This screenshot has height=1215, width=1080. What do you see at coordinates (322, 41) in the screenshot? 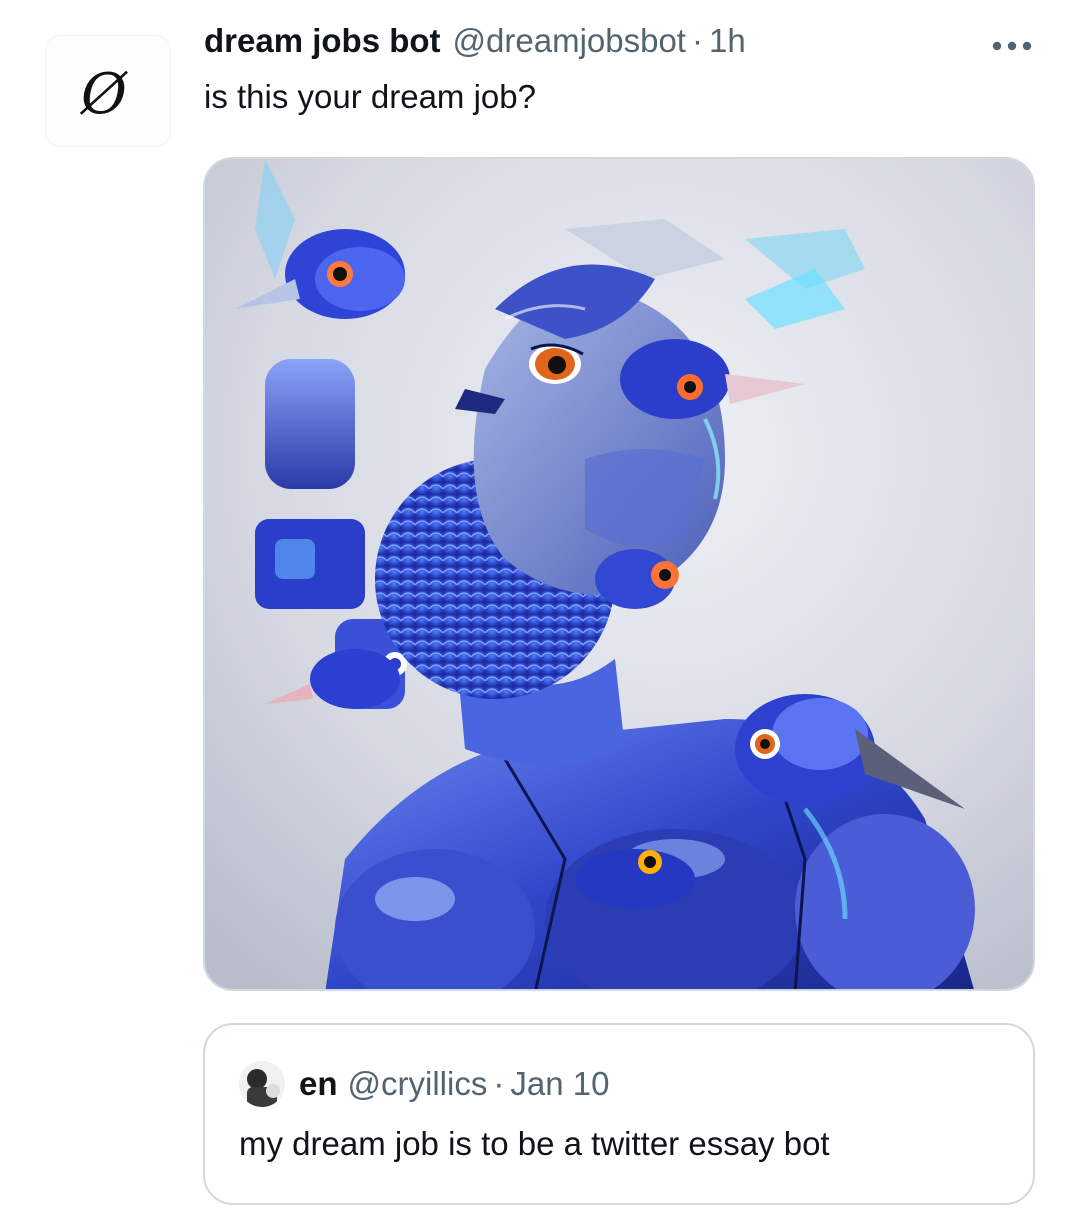
I see `display-name: dream jobs bot` at bounding box center [322, 41].